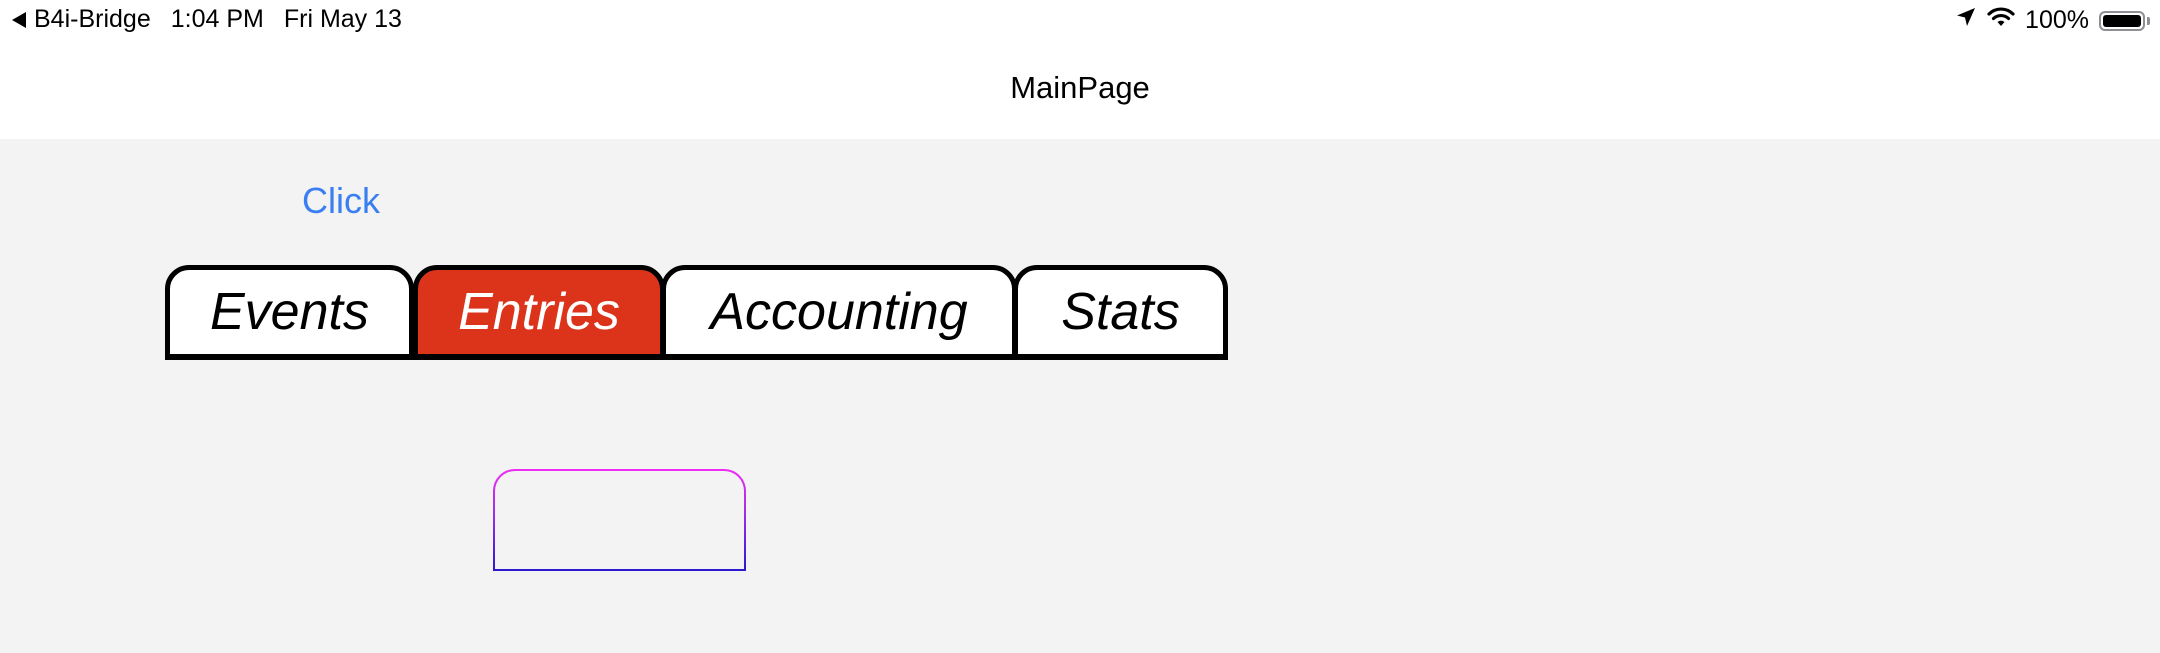 The width and height of the screenshot is (2160, 653). I want to click on click-link: Click, so click(341, 201).